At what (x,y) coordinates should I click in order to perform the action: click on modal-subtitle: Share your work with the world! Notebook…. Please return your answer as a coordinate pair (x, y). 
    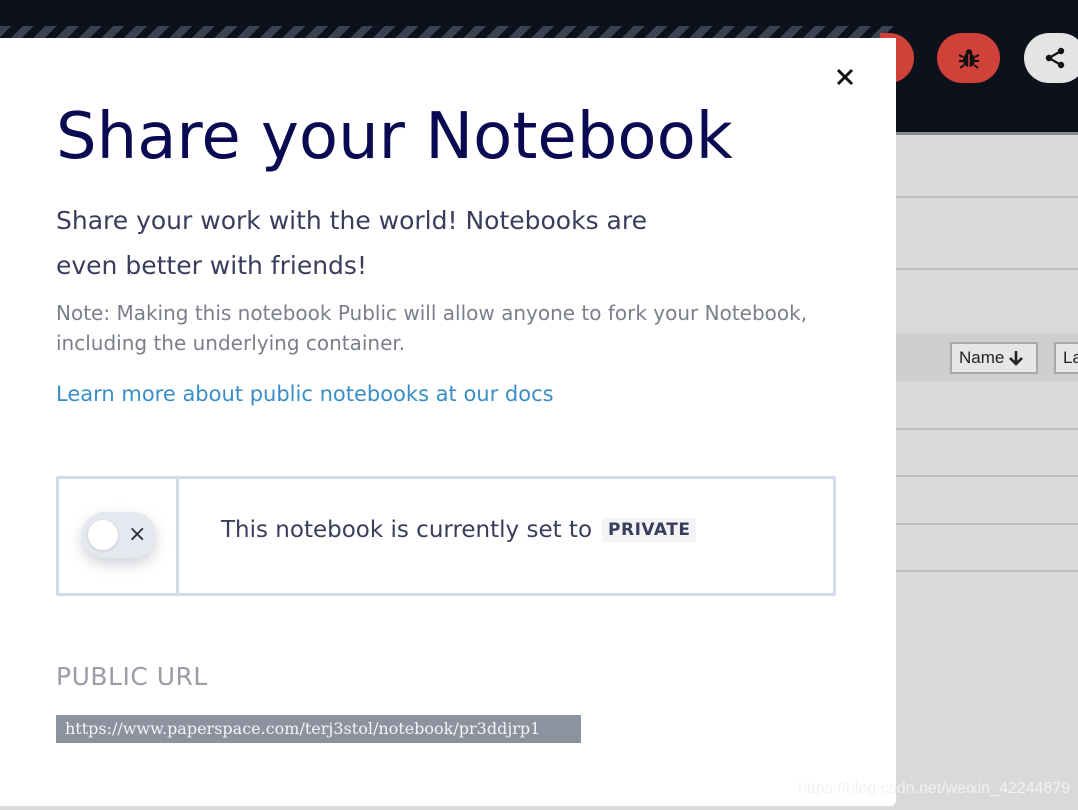
    Looking at the image, I should click on (351, 243).